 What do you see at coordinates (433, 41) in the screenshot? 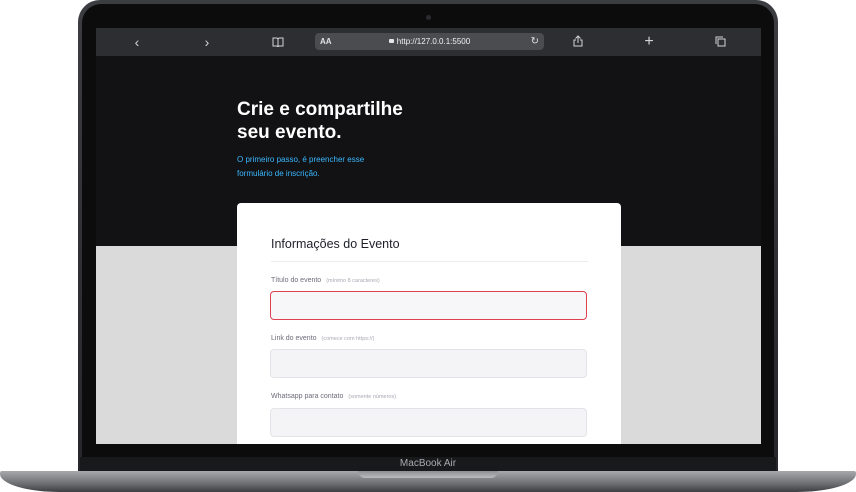
I see `url-text: http://127.0.0.1:5500` at bounding box center [433, 41].